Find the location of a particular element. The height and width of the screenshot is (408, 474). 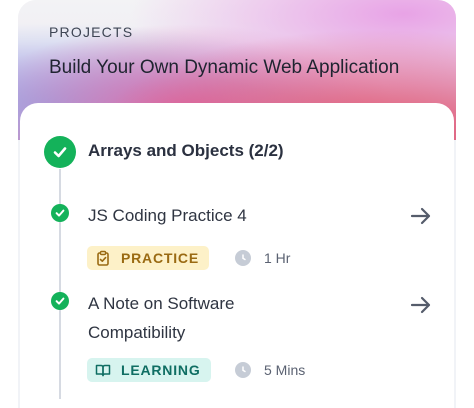

badge-learning: LEARNING is located at coordinates (149, 370).